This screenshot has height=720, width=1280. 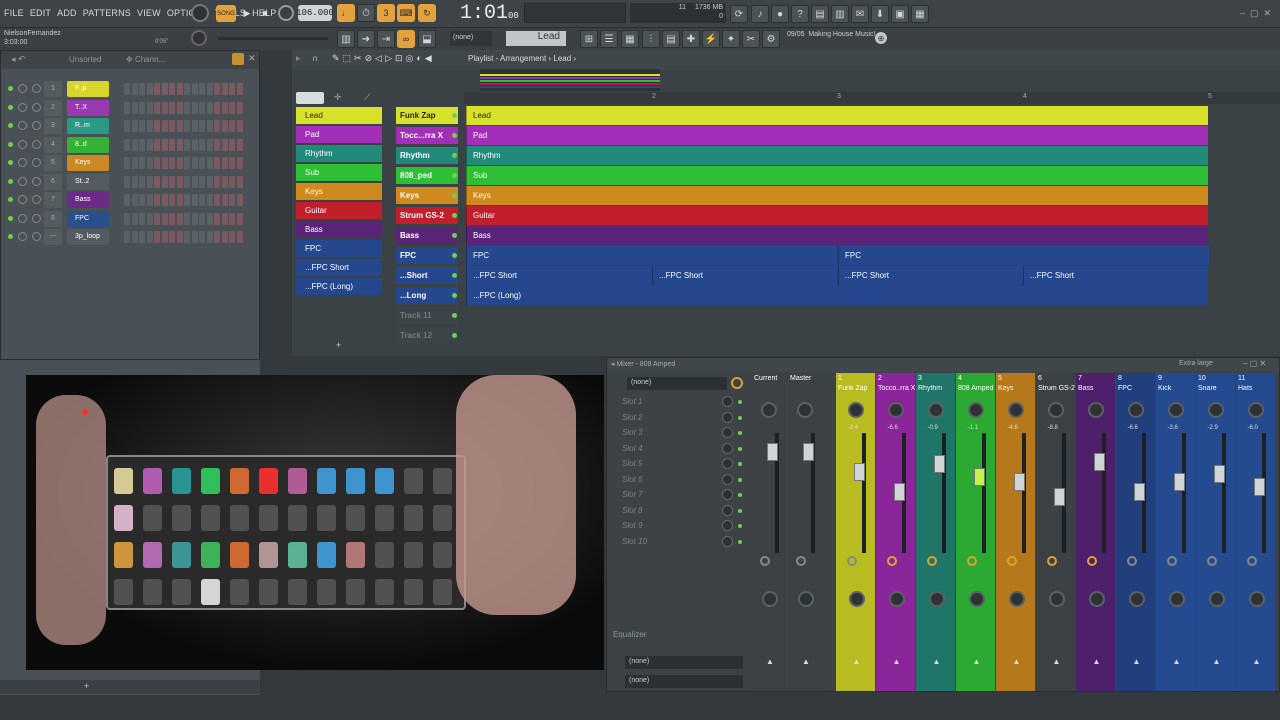 What do you see at coordinates (805, 532) in the screenshot?
I see `mixer-strip: Master ▲` at bounding box center [805, 532].